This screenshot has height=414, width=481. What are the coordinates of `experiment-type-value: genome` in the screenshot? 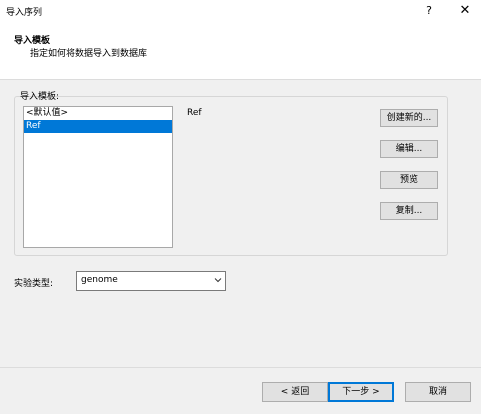 It's located at (99, 280).